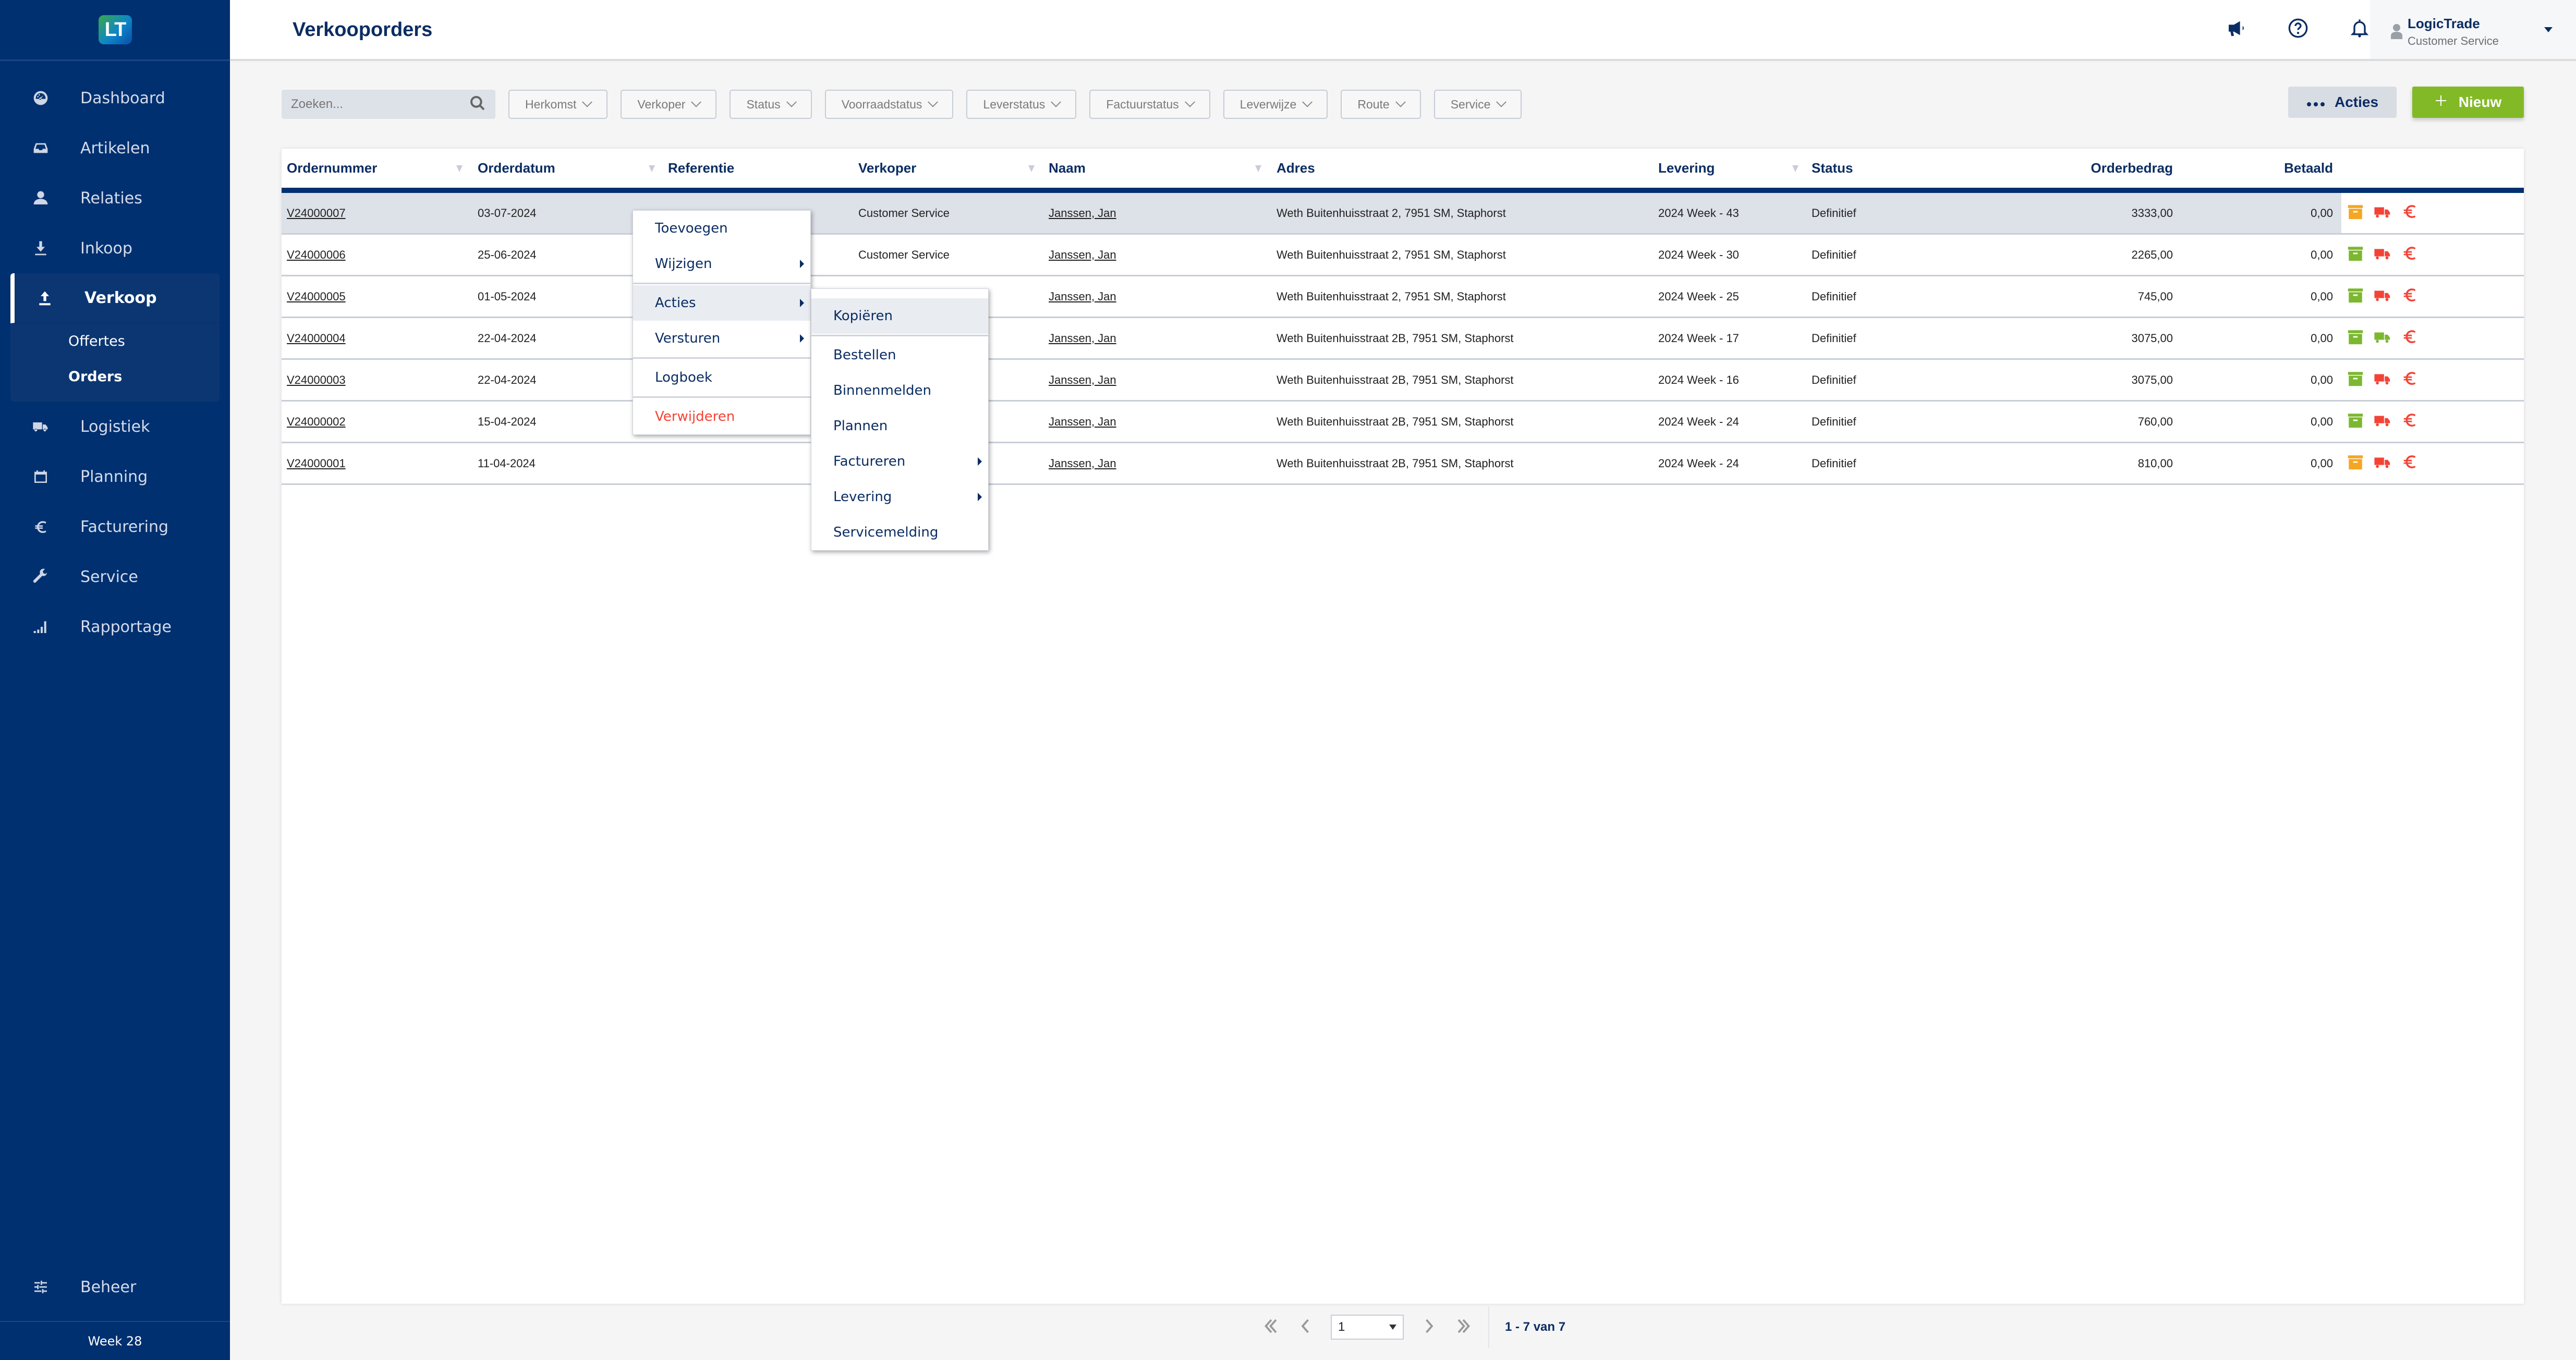  I want to click on help-icon, so click(2298, 29).